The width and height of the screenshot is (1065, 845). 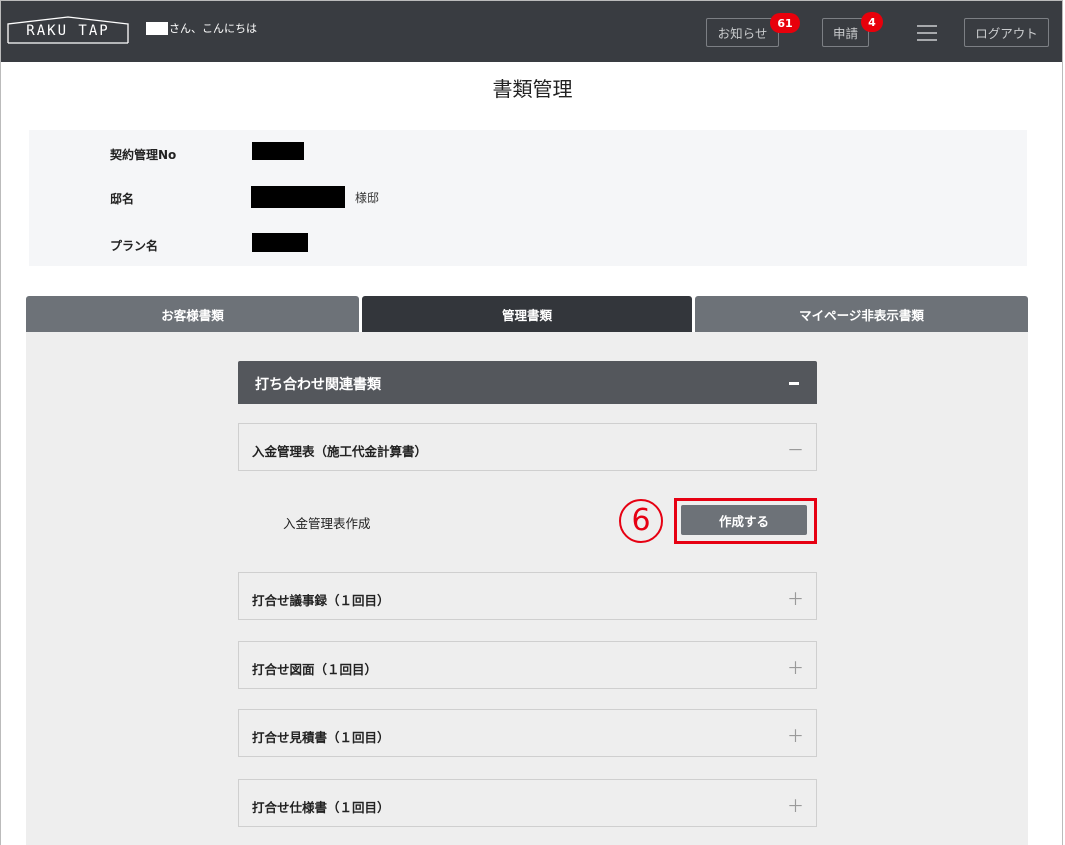 I want to click on collapse-icon, so click(x=794, y=383).